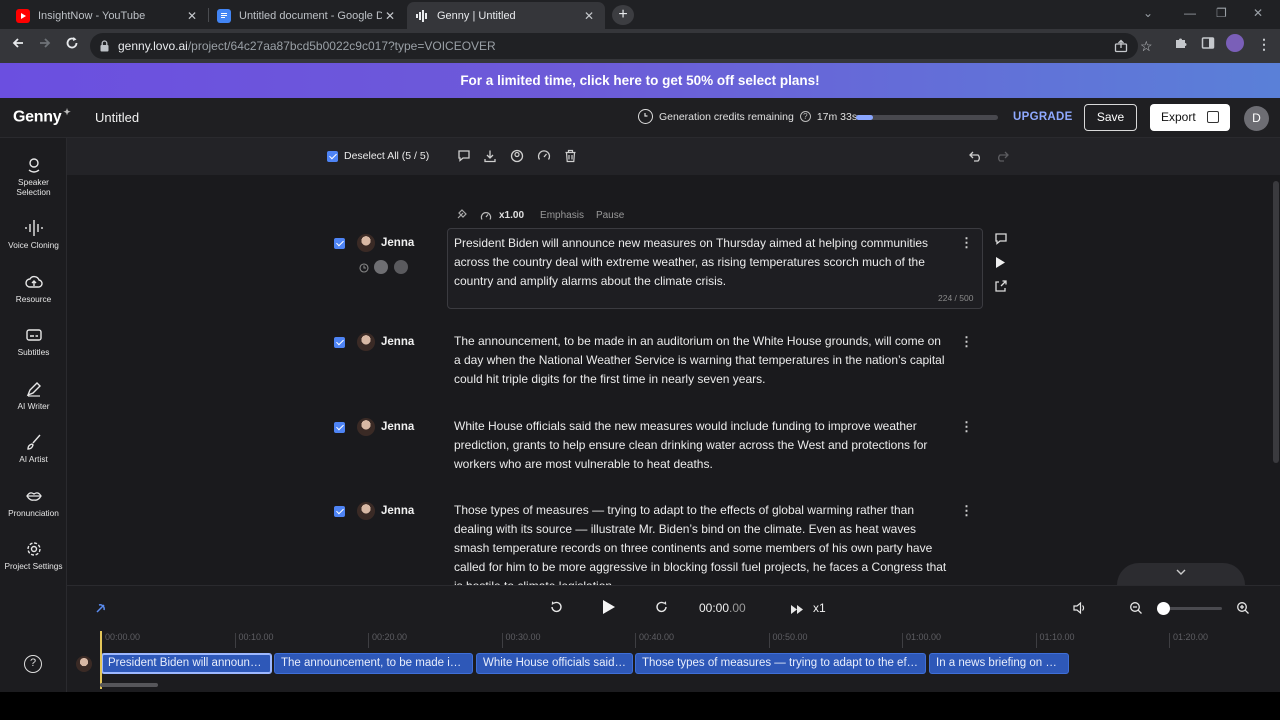 This screenshot has height=720, width=1280. I want to click on profile-avatar, so click(1235, 43).